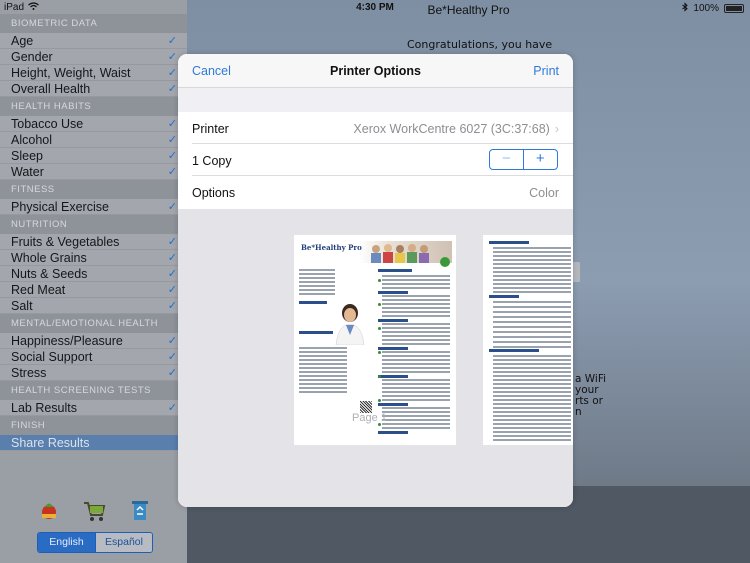  What do you see at coordinates (93, 106) in the screenshot?
I see `section-header: HEALTH HABITS` at bounding box center [93, 106].